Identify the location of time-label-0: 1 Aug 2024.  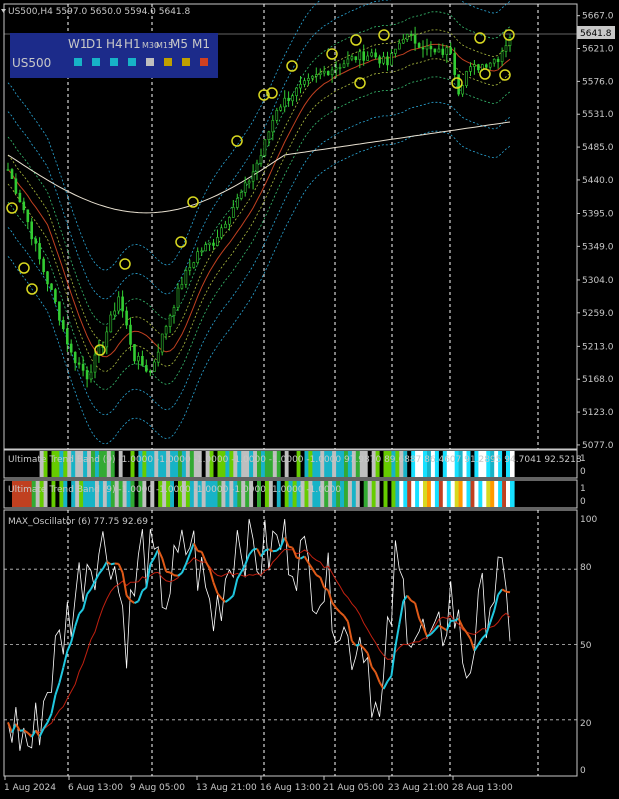
(30, 788).